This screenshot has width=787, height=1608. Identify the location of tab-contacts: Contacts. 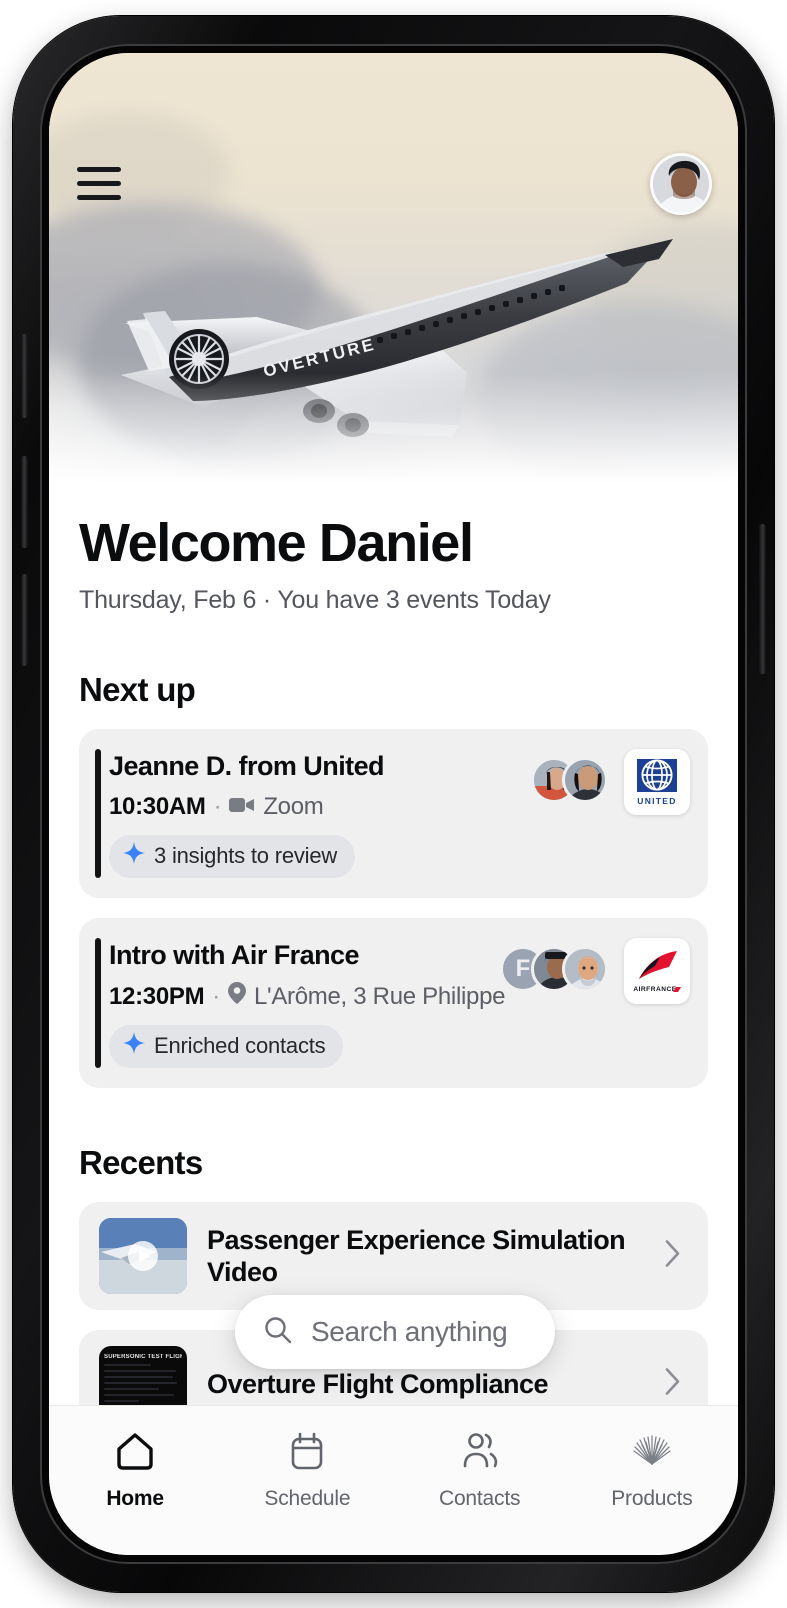
(480, 1470).